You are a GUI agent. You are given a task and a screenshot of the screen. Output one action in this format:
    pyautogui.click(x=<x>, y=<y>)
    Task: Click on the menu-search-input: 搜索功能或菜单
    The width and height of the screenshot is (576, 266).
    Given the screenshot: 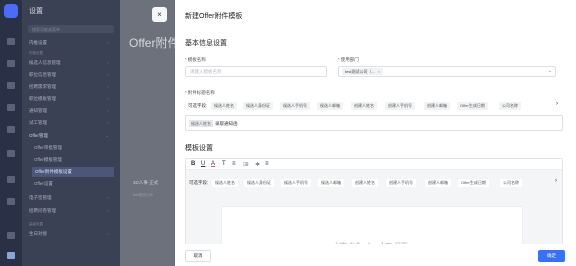 What is the action you would take?
    pyautogui.click(x=71, y=29)
    